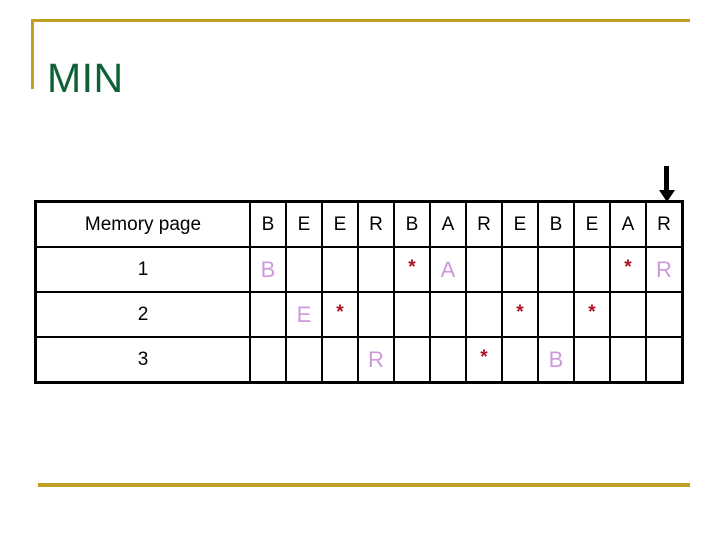 The width and height of the screenshot is (720, 540). Describe the element at coordinates (142, 224) in the screenshot. I see `row-label-header: Memory page` at that location.